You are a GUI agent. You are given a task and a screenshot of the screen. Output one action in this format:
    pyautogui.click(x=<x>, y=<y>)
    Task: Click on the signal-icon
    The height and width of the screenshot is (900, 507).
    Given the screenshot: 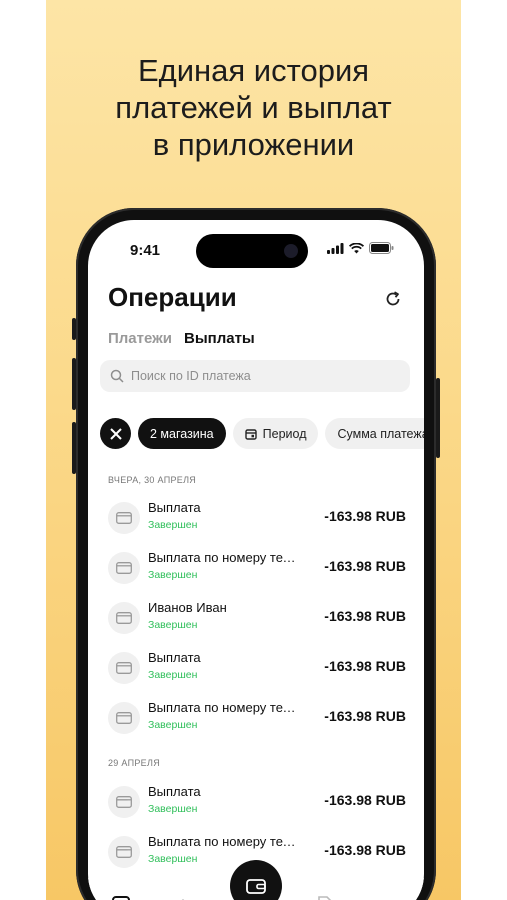 What is the action you would take?
    pyautogui.click(x=335, y=248)
    